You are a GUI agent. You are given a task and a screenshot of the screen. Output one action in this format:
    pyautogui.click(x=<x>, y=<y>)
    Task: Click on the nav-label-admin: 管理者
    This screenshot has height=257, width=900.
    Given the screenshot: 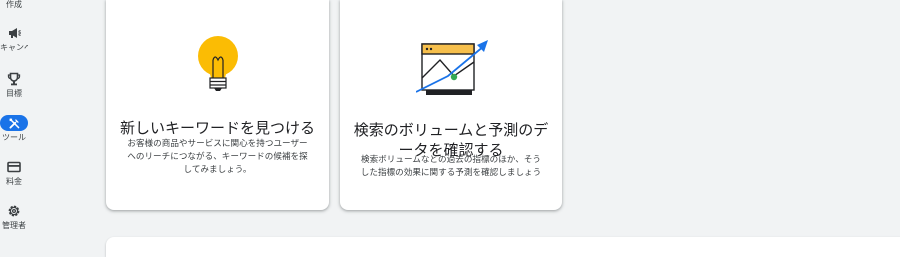 What is the action you would take?
    pyautogui.click(x=14, y=225)
    